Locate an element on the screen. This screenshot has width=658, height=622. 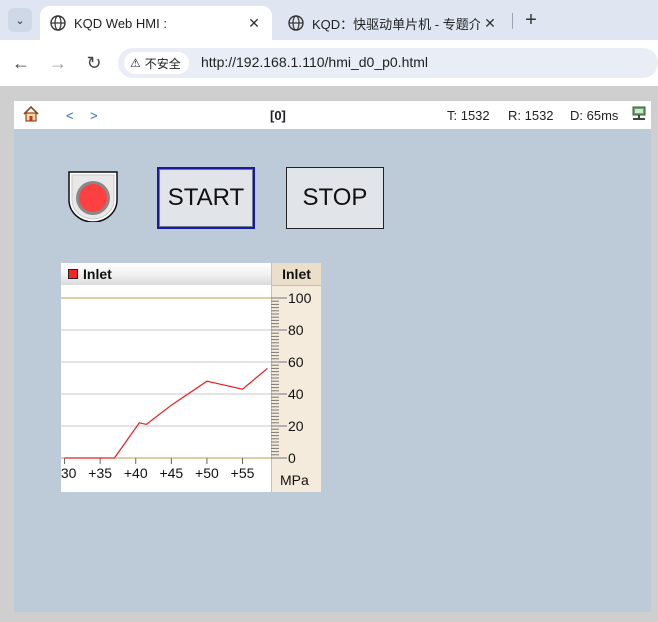
y-tick-label: 0 is located at coordinates (292, 458).